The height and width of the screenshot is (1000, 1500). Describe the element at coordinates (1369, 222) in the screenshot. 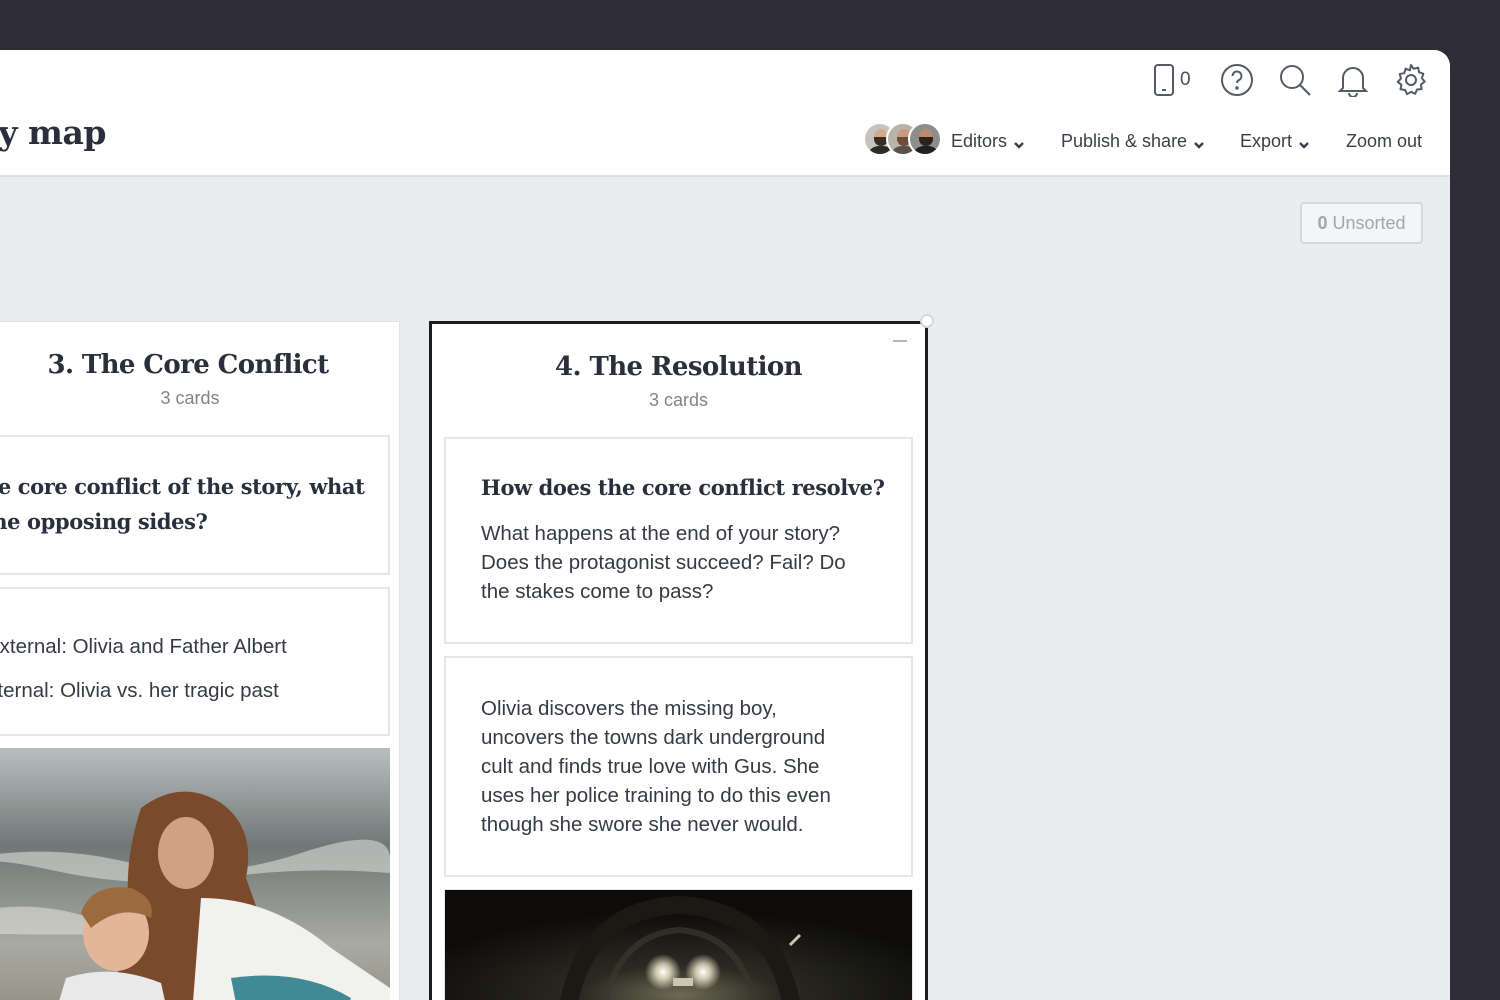

I see `unsorted-label: Unsorted` at that location.